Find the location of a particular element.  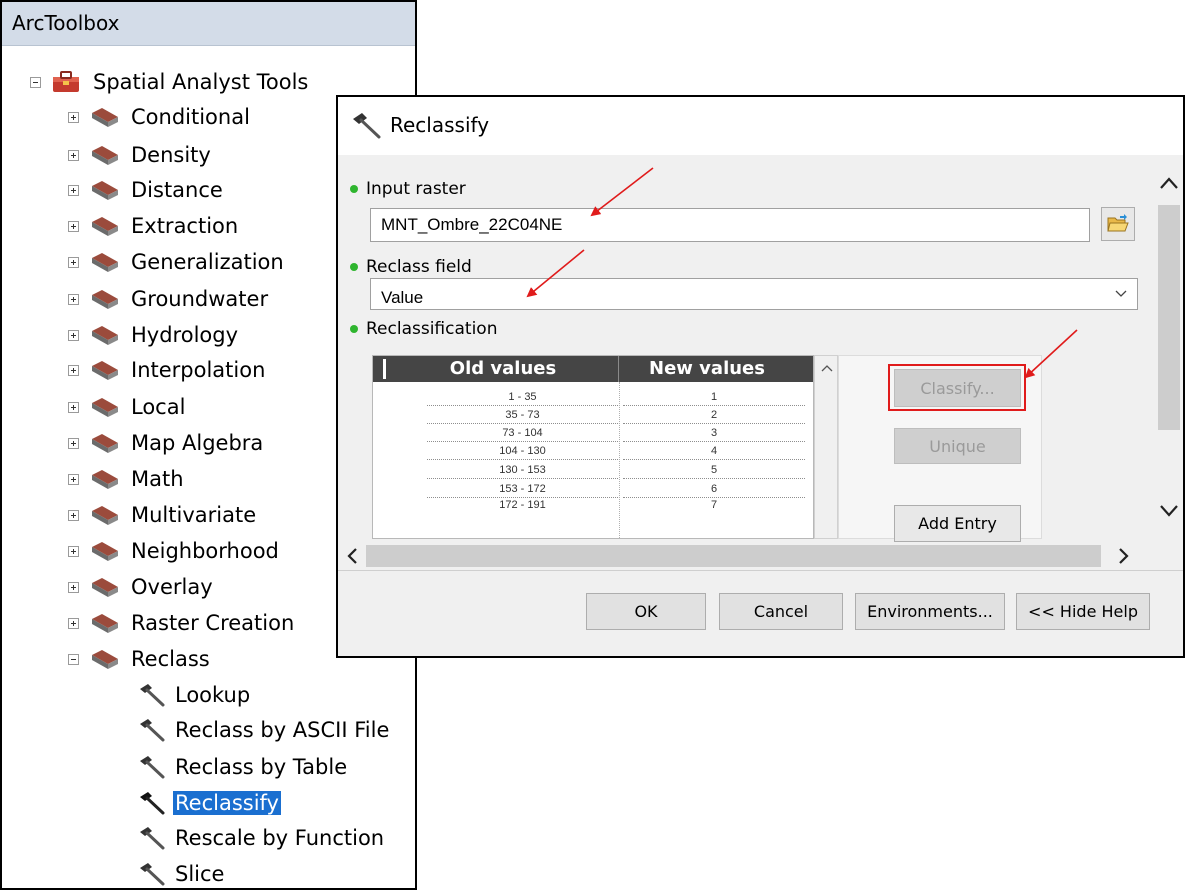

tree-item-reclass-by-ascii-file: Reclass by ASCII File is located at coordinates (264, 730).